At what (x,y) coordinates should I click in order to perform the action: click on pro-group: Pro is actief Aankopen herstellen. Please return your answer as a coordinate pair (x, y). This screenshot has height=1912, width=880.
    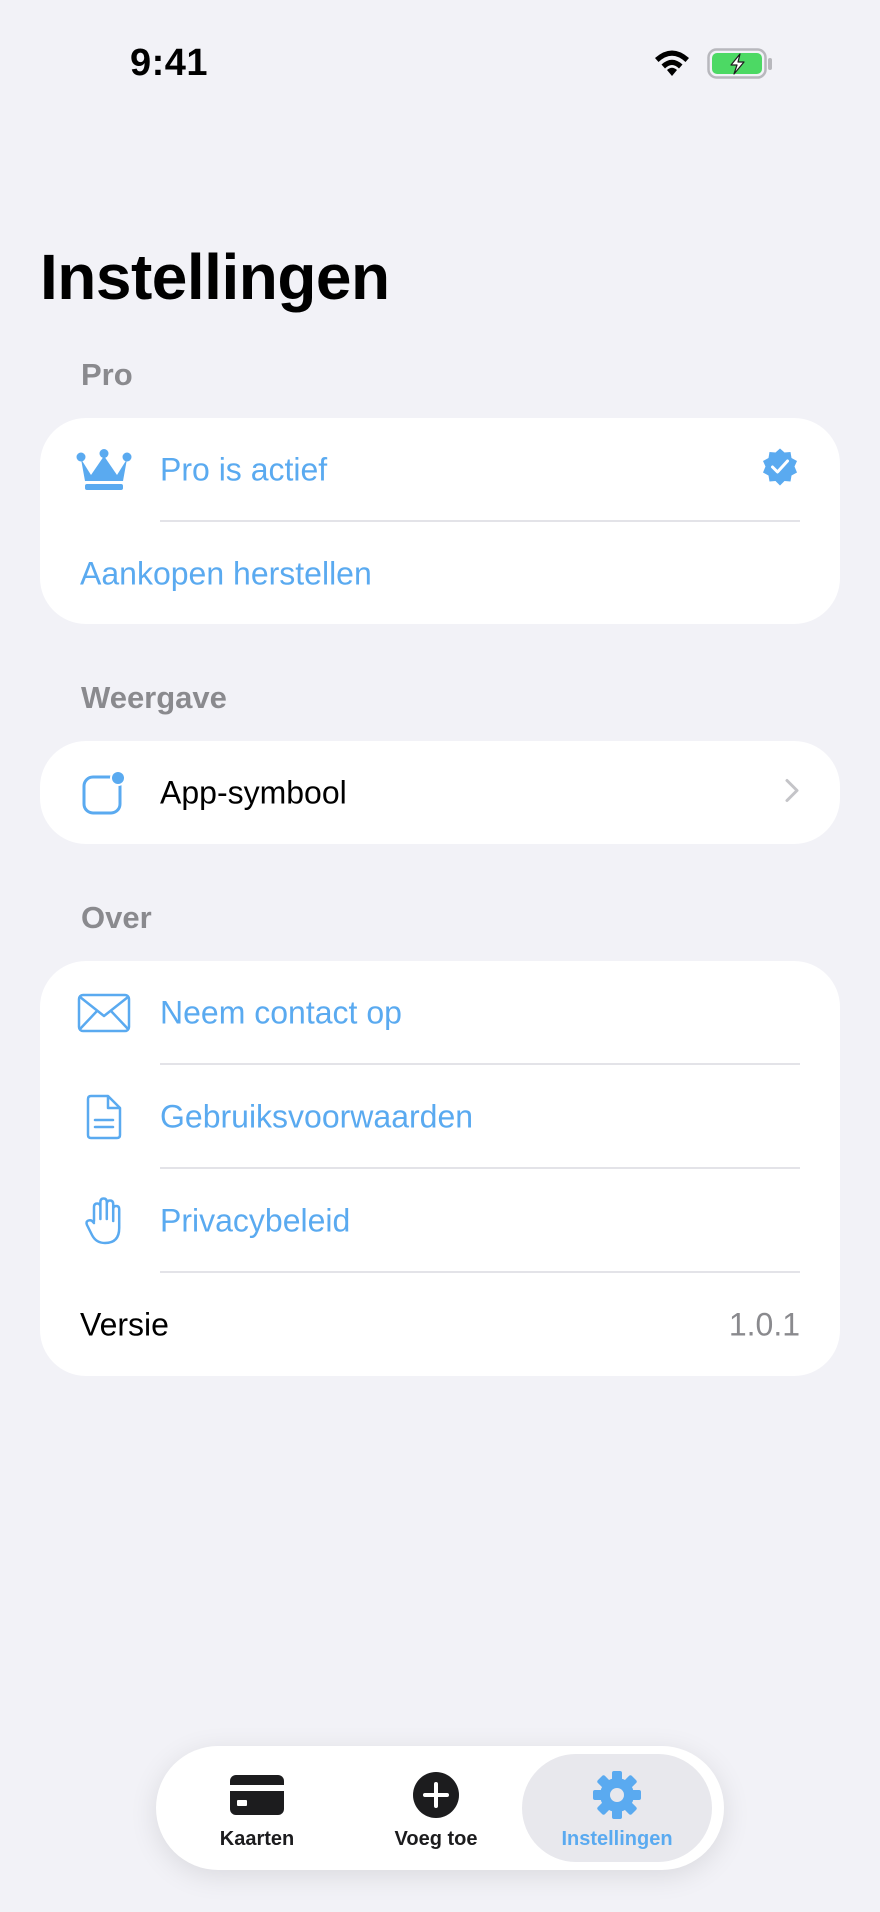
    Looking at the image, I should click on (440, 521).